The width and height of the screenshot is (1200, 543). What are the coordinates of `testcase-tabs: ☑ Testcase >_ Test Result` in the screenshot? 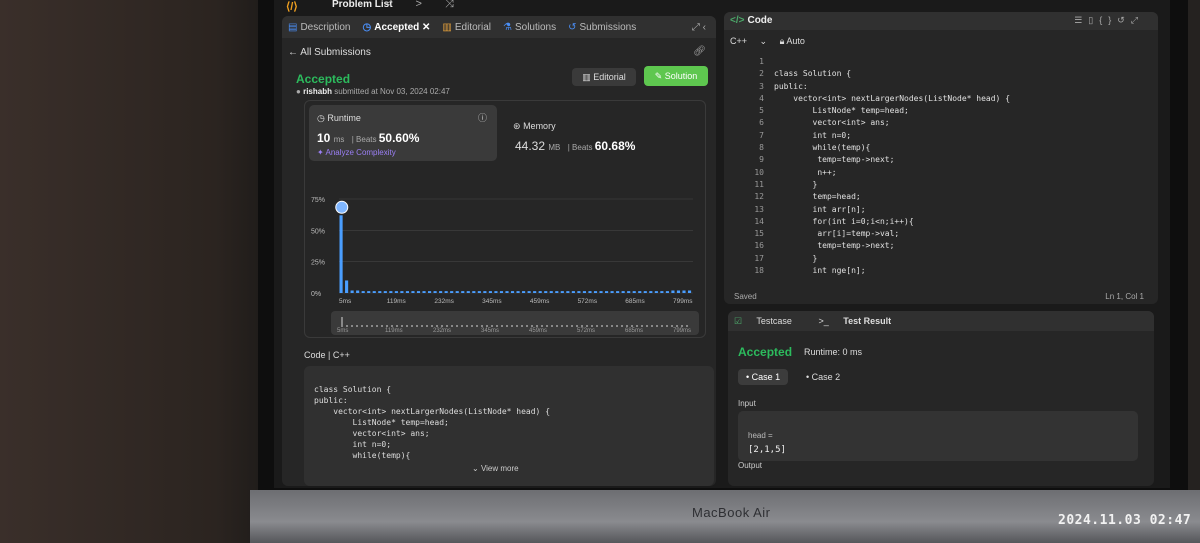 It's located at (941, 321).